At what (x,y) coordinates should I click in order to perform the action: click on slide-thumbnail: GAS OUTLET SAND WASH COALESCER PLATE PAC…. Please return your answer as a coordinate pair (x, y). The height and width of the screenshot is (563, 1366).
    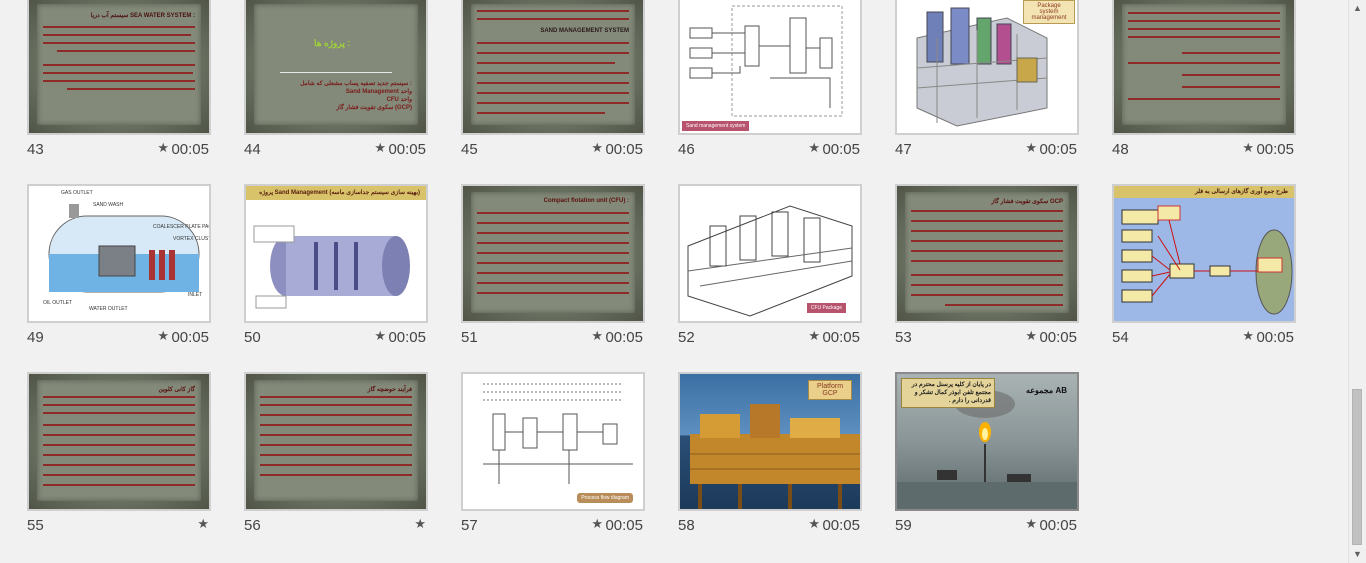
    Looking at the image, I should click on (119, 253).